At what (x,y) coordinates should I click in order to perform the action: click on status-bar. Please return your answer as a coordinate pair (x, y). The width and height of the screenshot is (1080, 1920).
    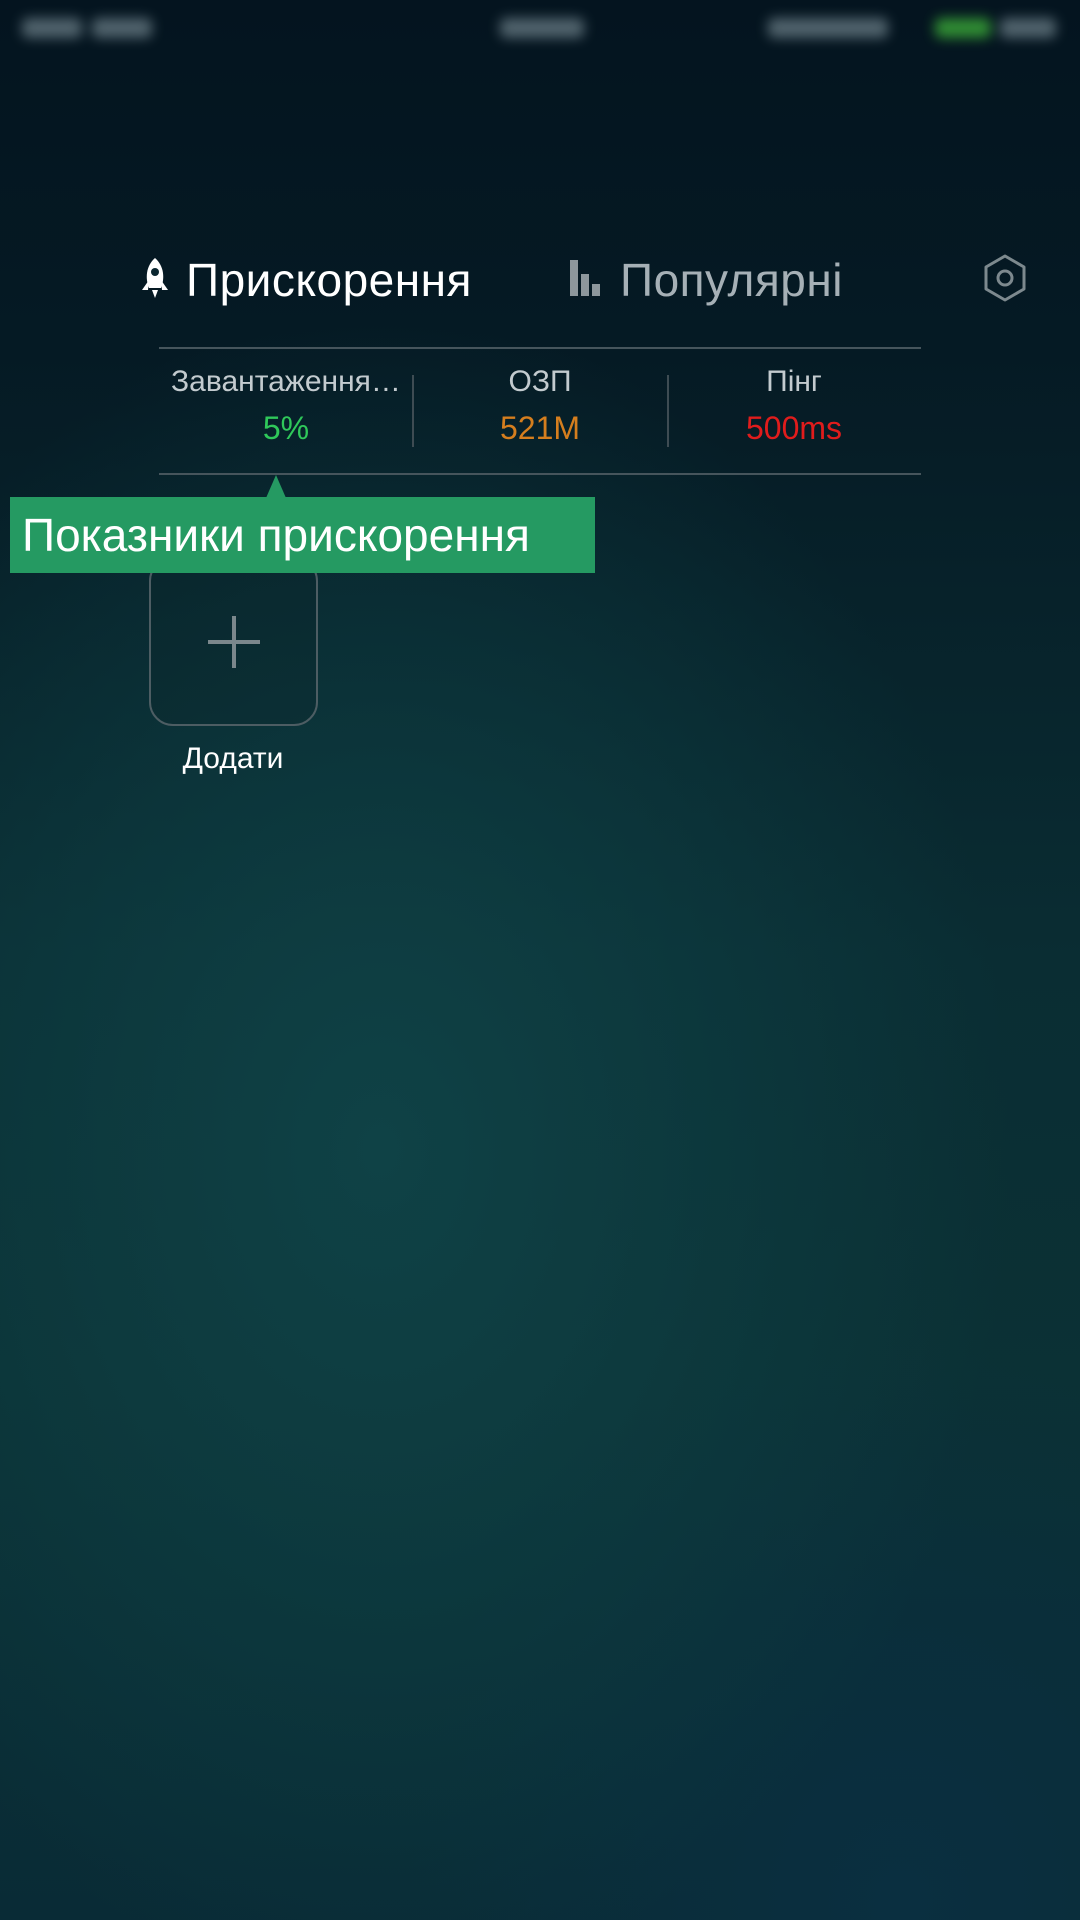
    Looking at the image, I should click on (540, 32).